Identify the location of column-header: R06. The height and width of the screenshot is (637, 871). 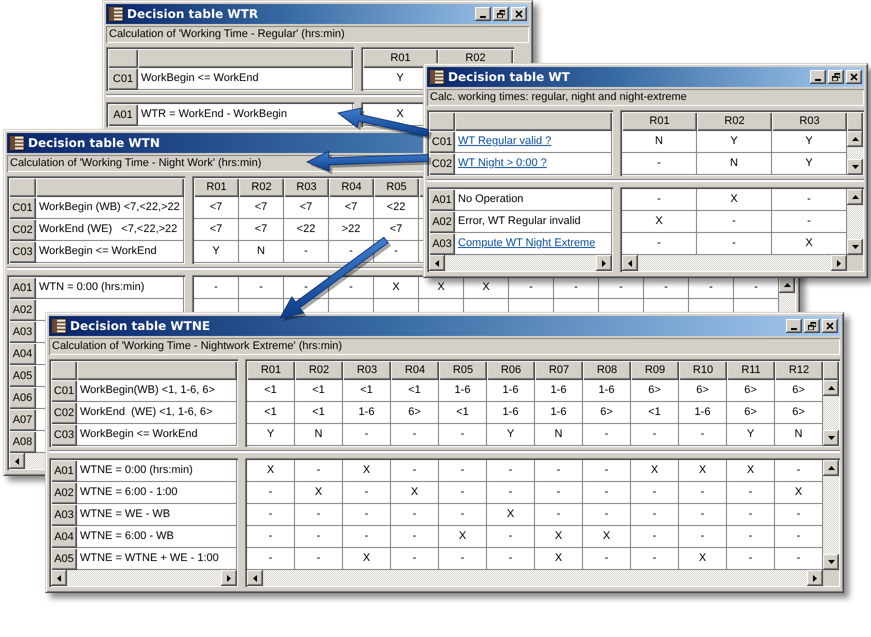
(511, 370).